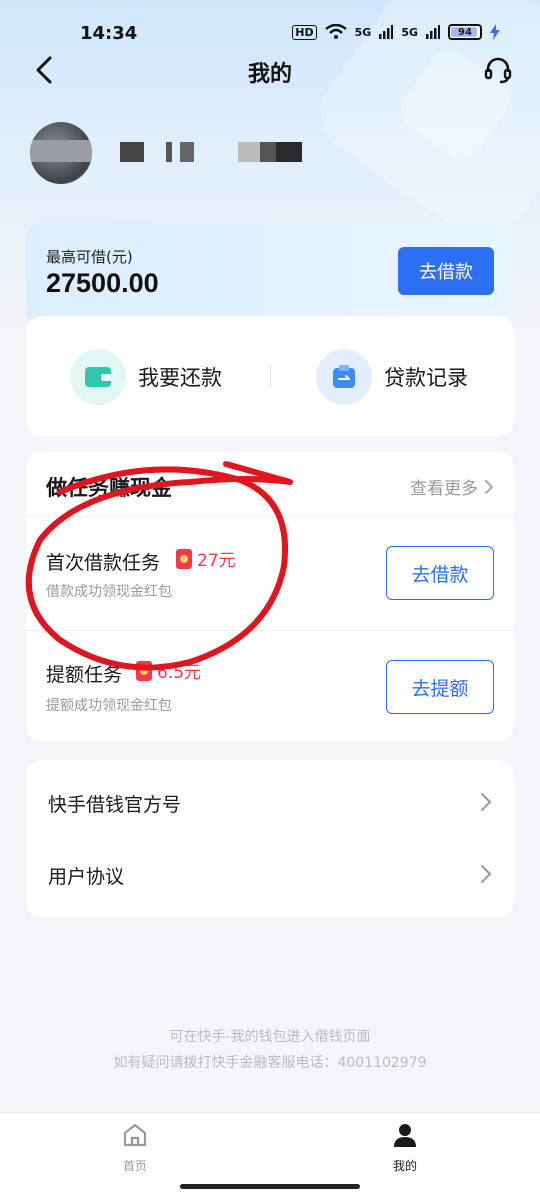 The width and height of the screenshot is (540, 1200). What do you see at coordinates (304, 32) in the screenshot?
I see `hd-indicator: HD` at bounding box center [304, 32].